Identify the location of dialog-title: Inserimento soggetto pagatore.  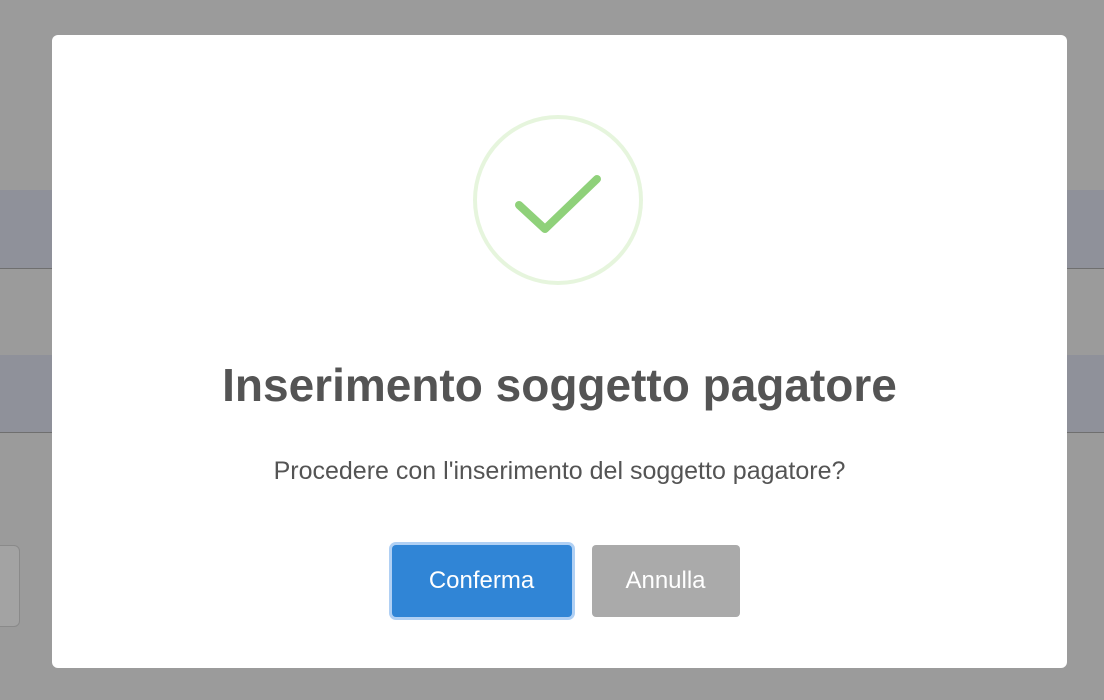
(559, 385).